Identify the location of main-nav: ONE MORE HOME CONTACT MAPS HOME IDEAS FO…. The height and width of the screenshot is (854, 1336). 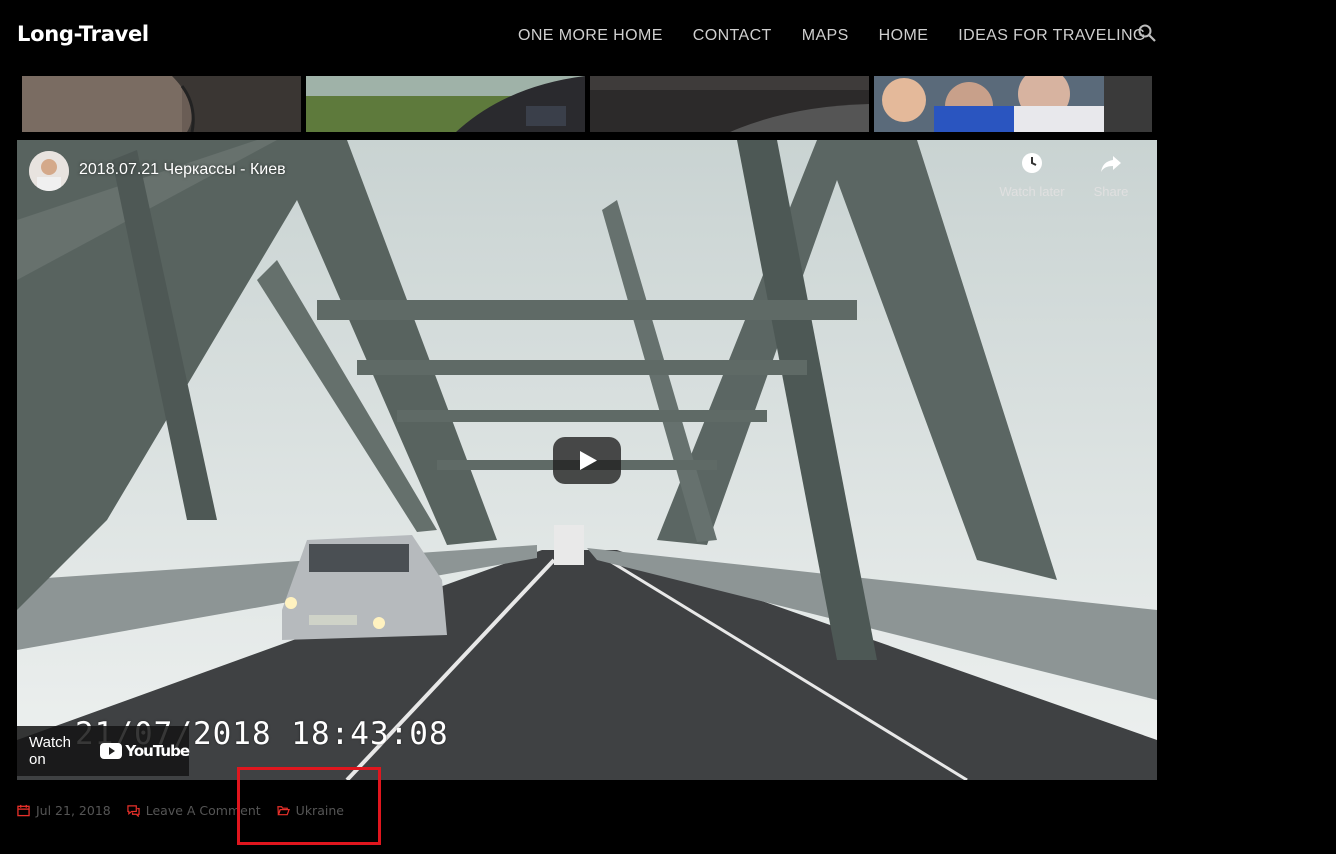
(832, 36).